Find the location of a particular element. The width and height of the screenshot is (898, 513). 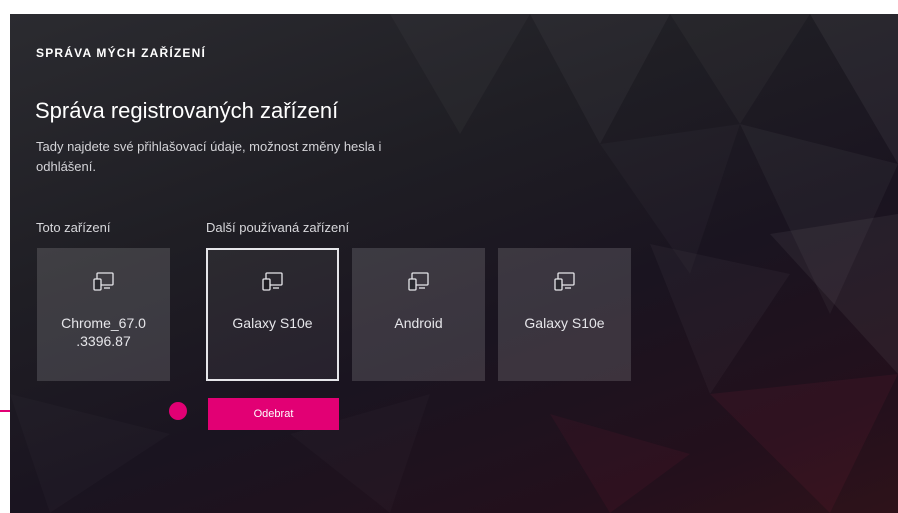

section-title: SPRÁVA MÝCH ZAŘÍZENÍ is located at coordinates (121, 53).